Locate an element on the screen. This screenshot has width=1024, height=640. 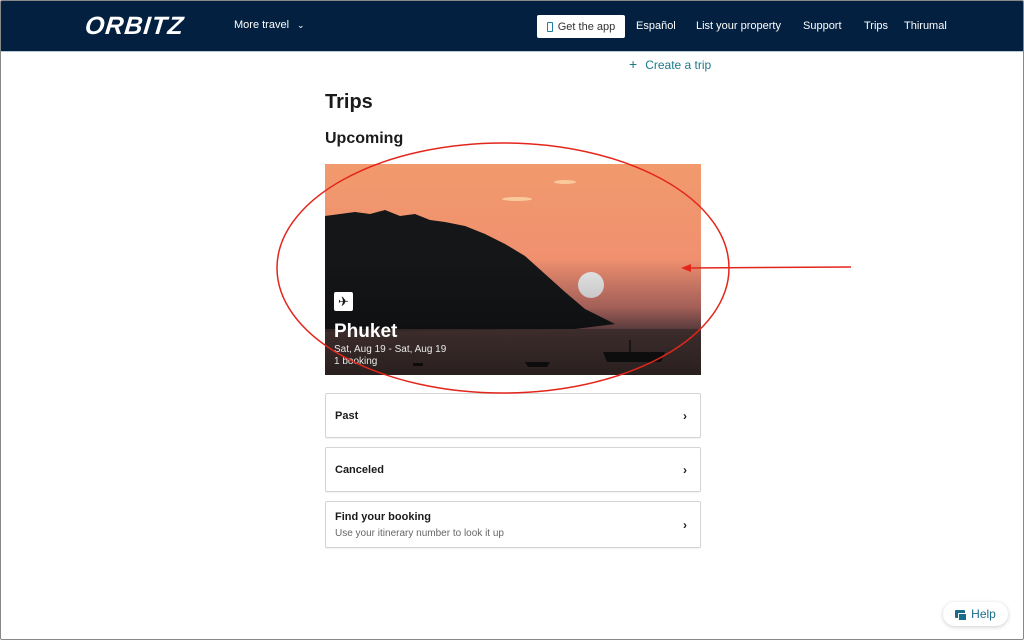
help-button: Help is located at coordinates (975, 614).